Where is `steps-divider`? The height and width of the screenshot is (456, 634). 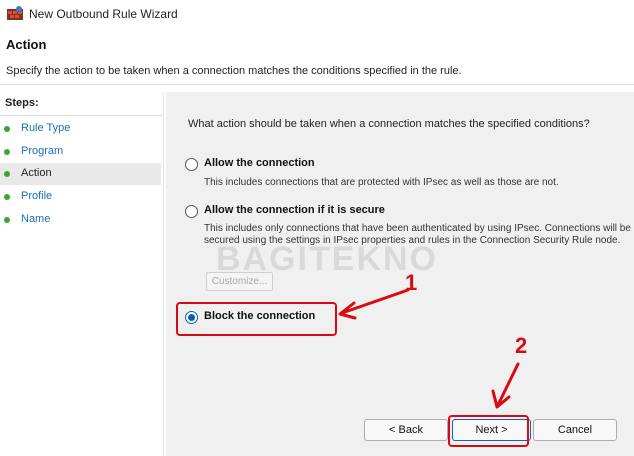
steps-divider is located at coordinates (81, 115).